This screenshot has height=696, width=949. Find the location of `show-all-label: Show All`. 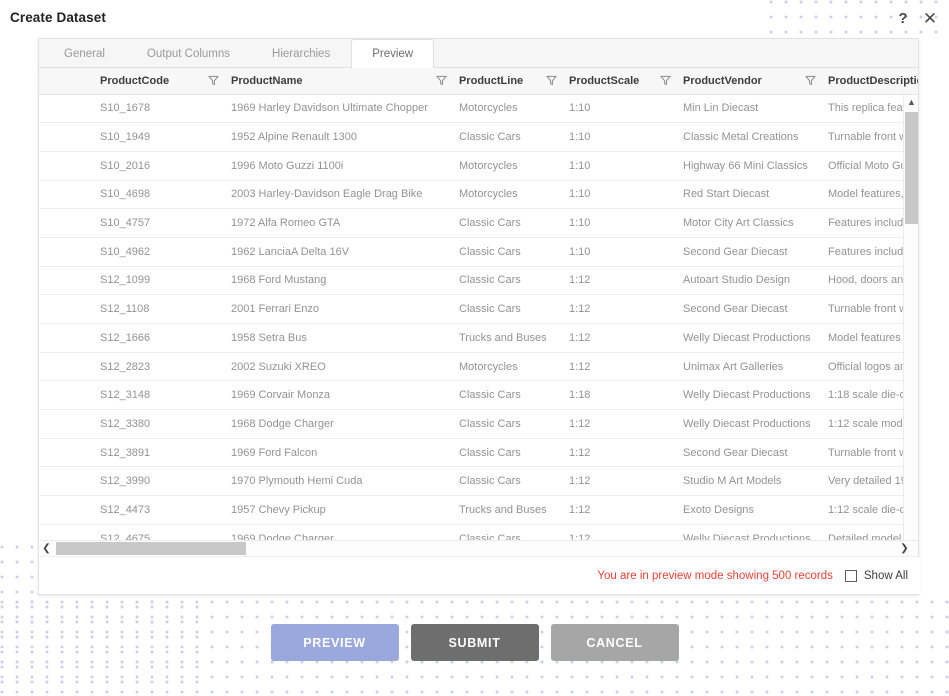

show-all-label: Show All is located at coordinates (886, 576).